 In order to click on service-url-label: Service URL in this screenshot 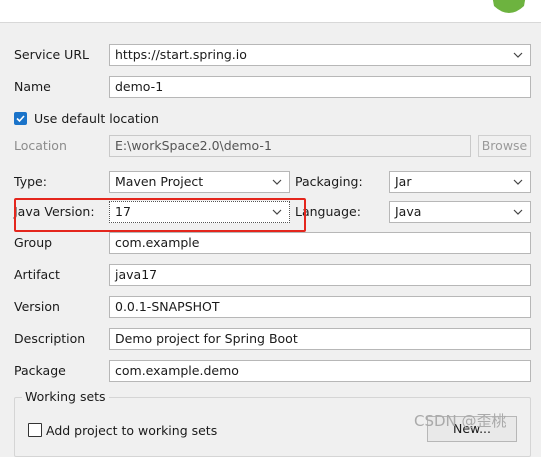, I will do `click(51, 54)`.